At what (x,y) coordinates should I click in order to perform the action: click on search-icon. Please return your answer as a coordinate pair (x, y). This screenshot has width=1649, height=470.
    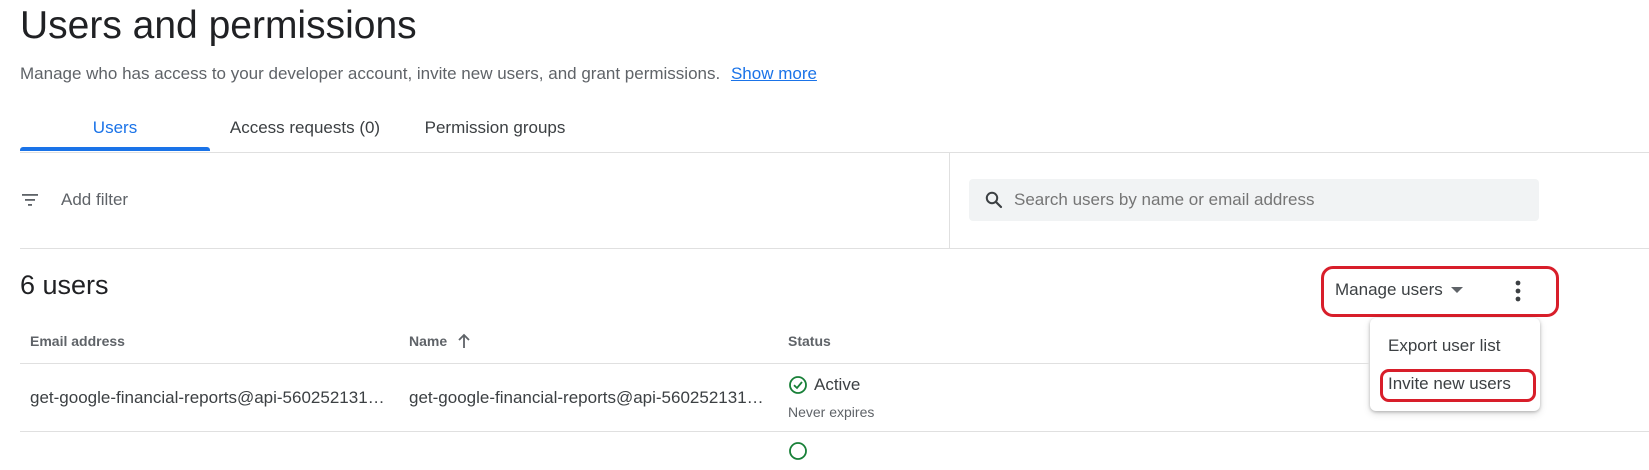
    Looking at the image, I should click on (994, 200).